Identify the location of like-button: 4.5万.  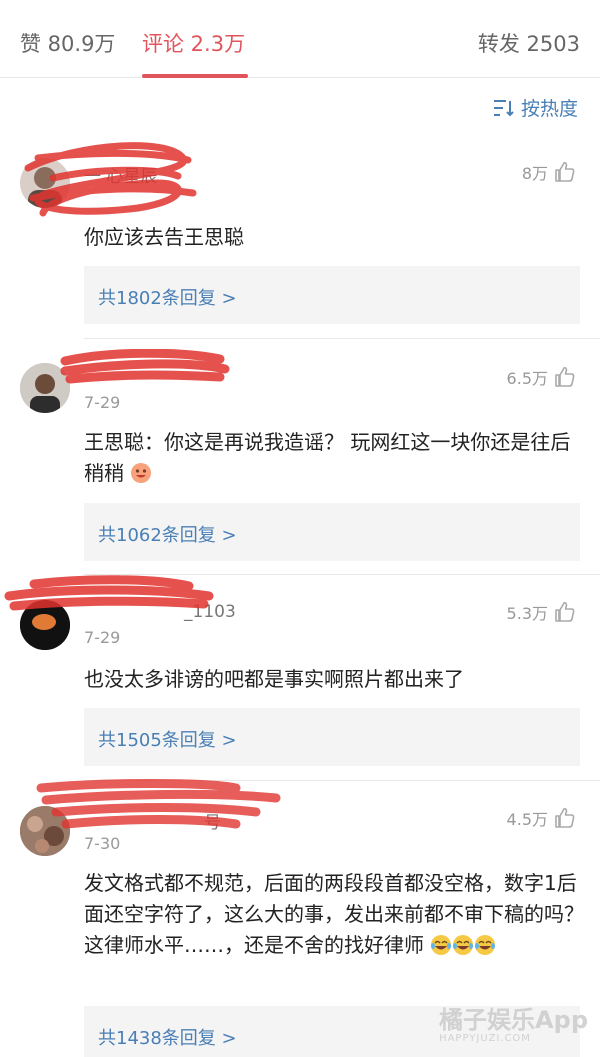
(541, 818).